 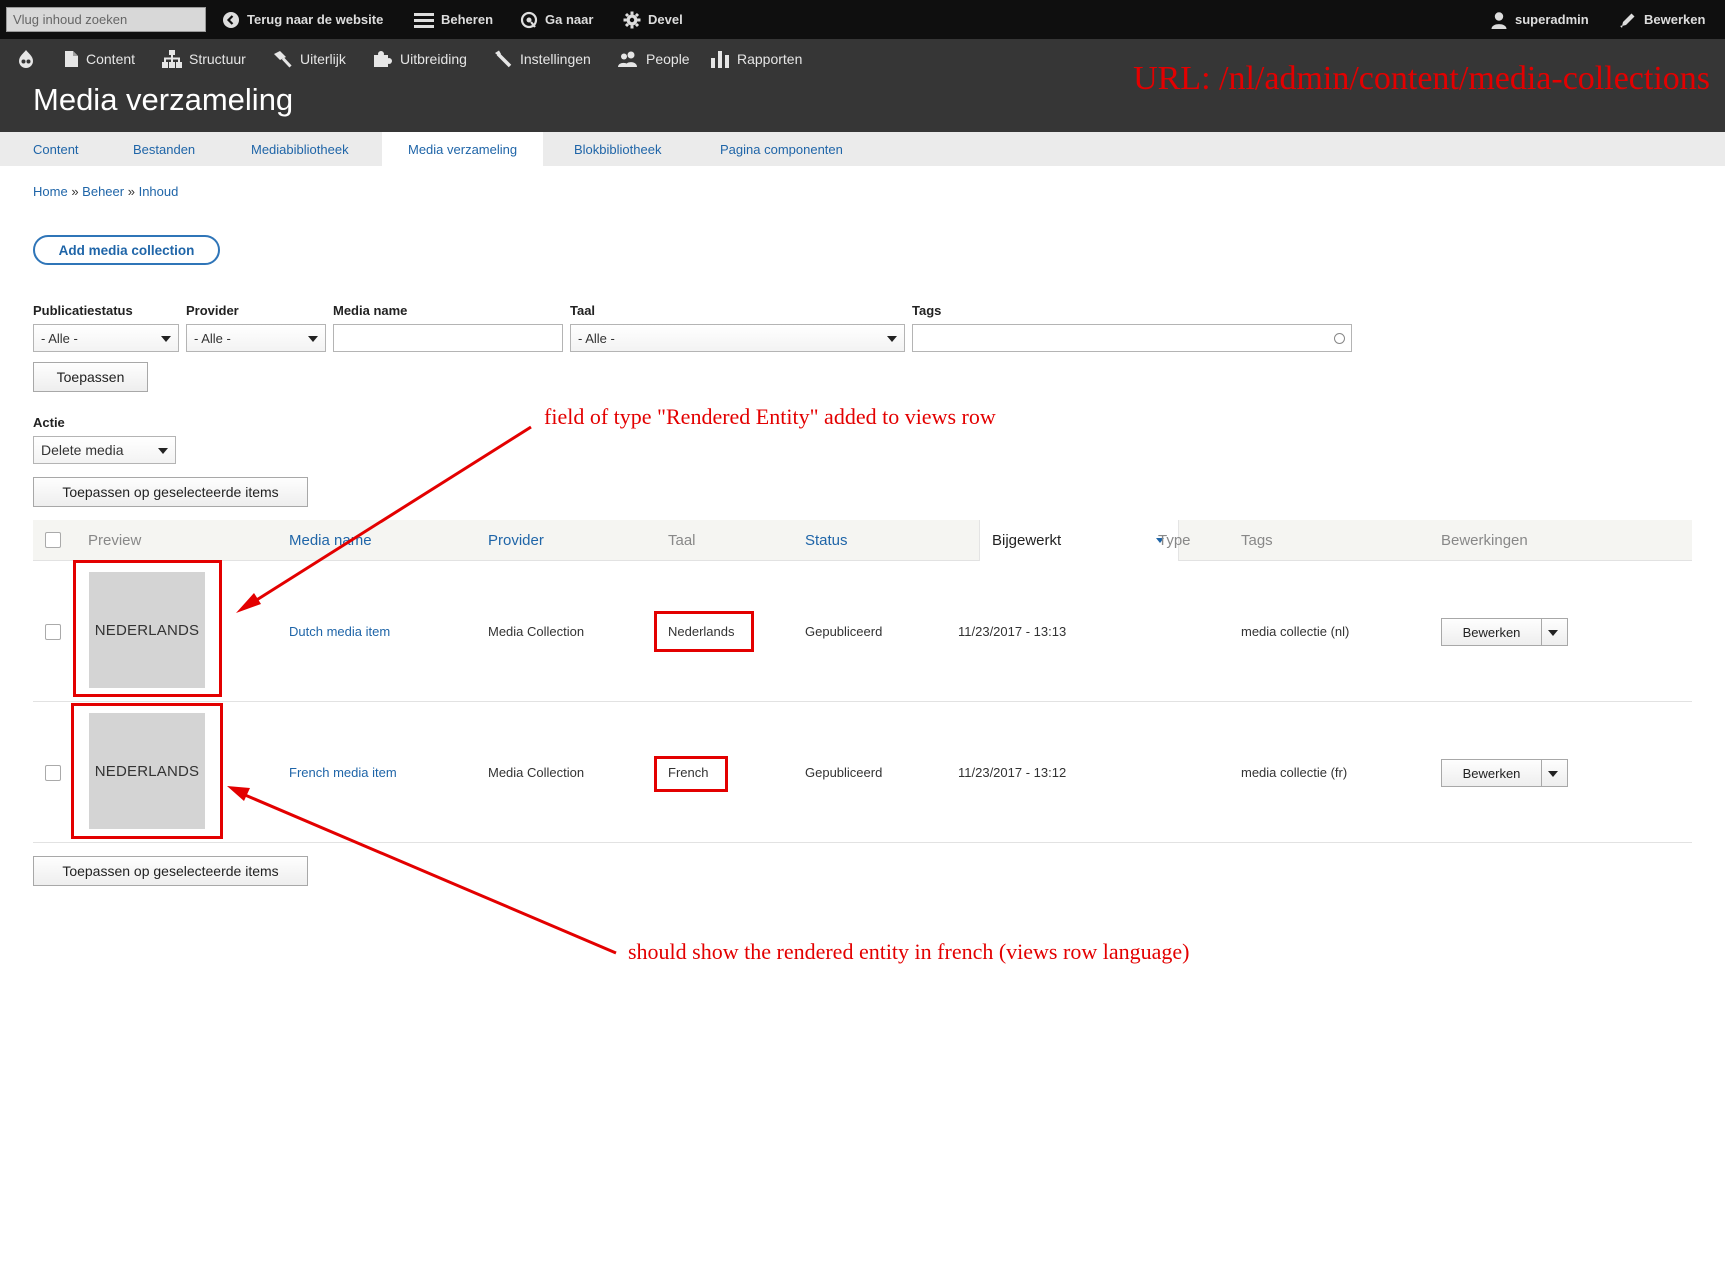 I want to click on annotation-arrows, so click(x=422, y=690).